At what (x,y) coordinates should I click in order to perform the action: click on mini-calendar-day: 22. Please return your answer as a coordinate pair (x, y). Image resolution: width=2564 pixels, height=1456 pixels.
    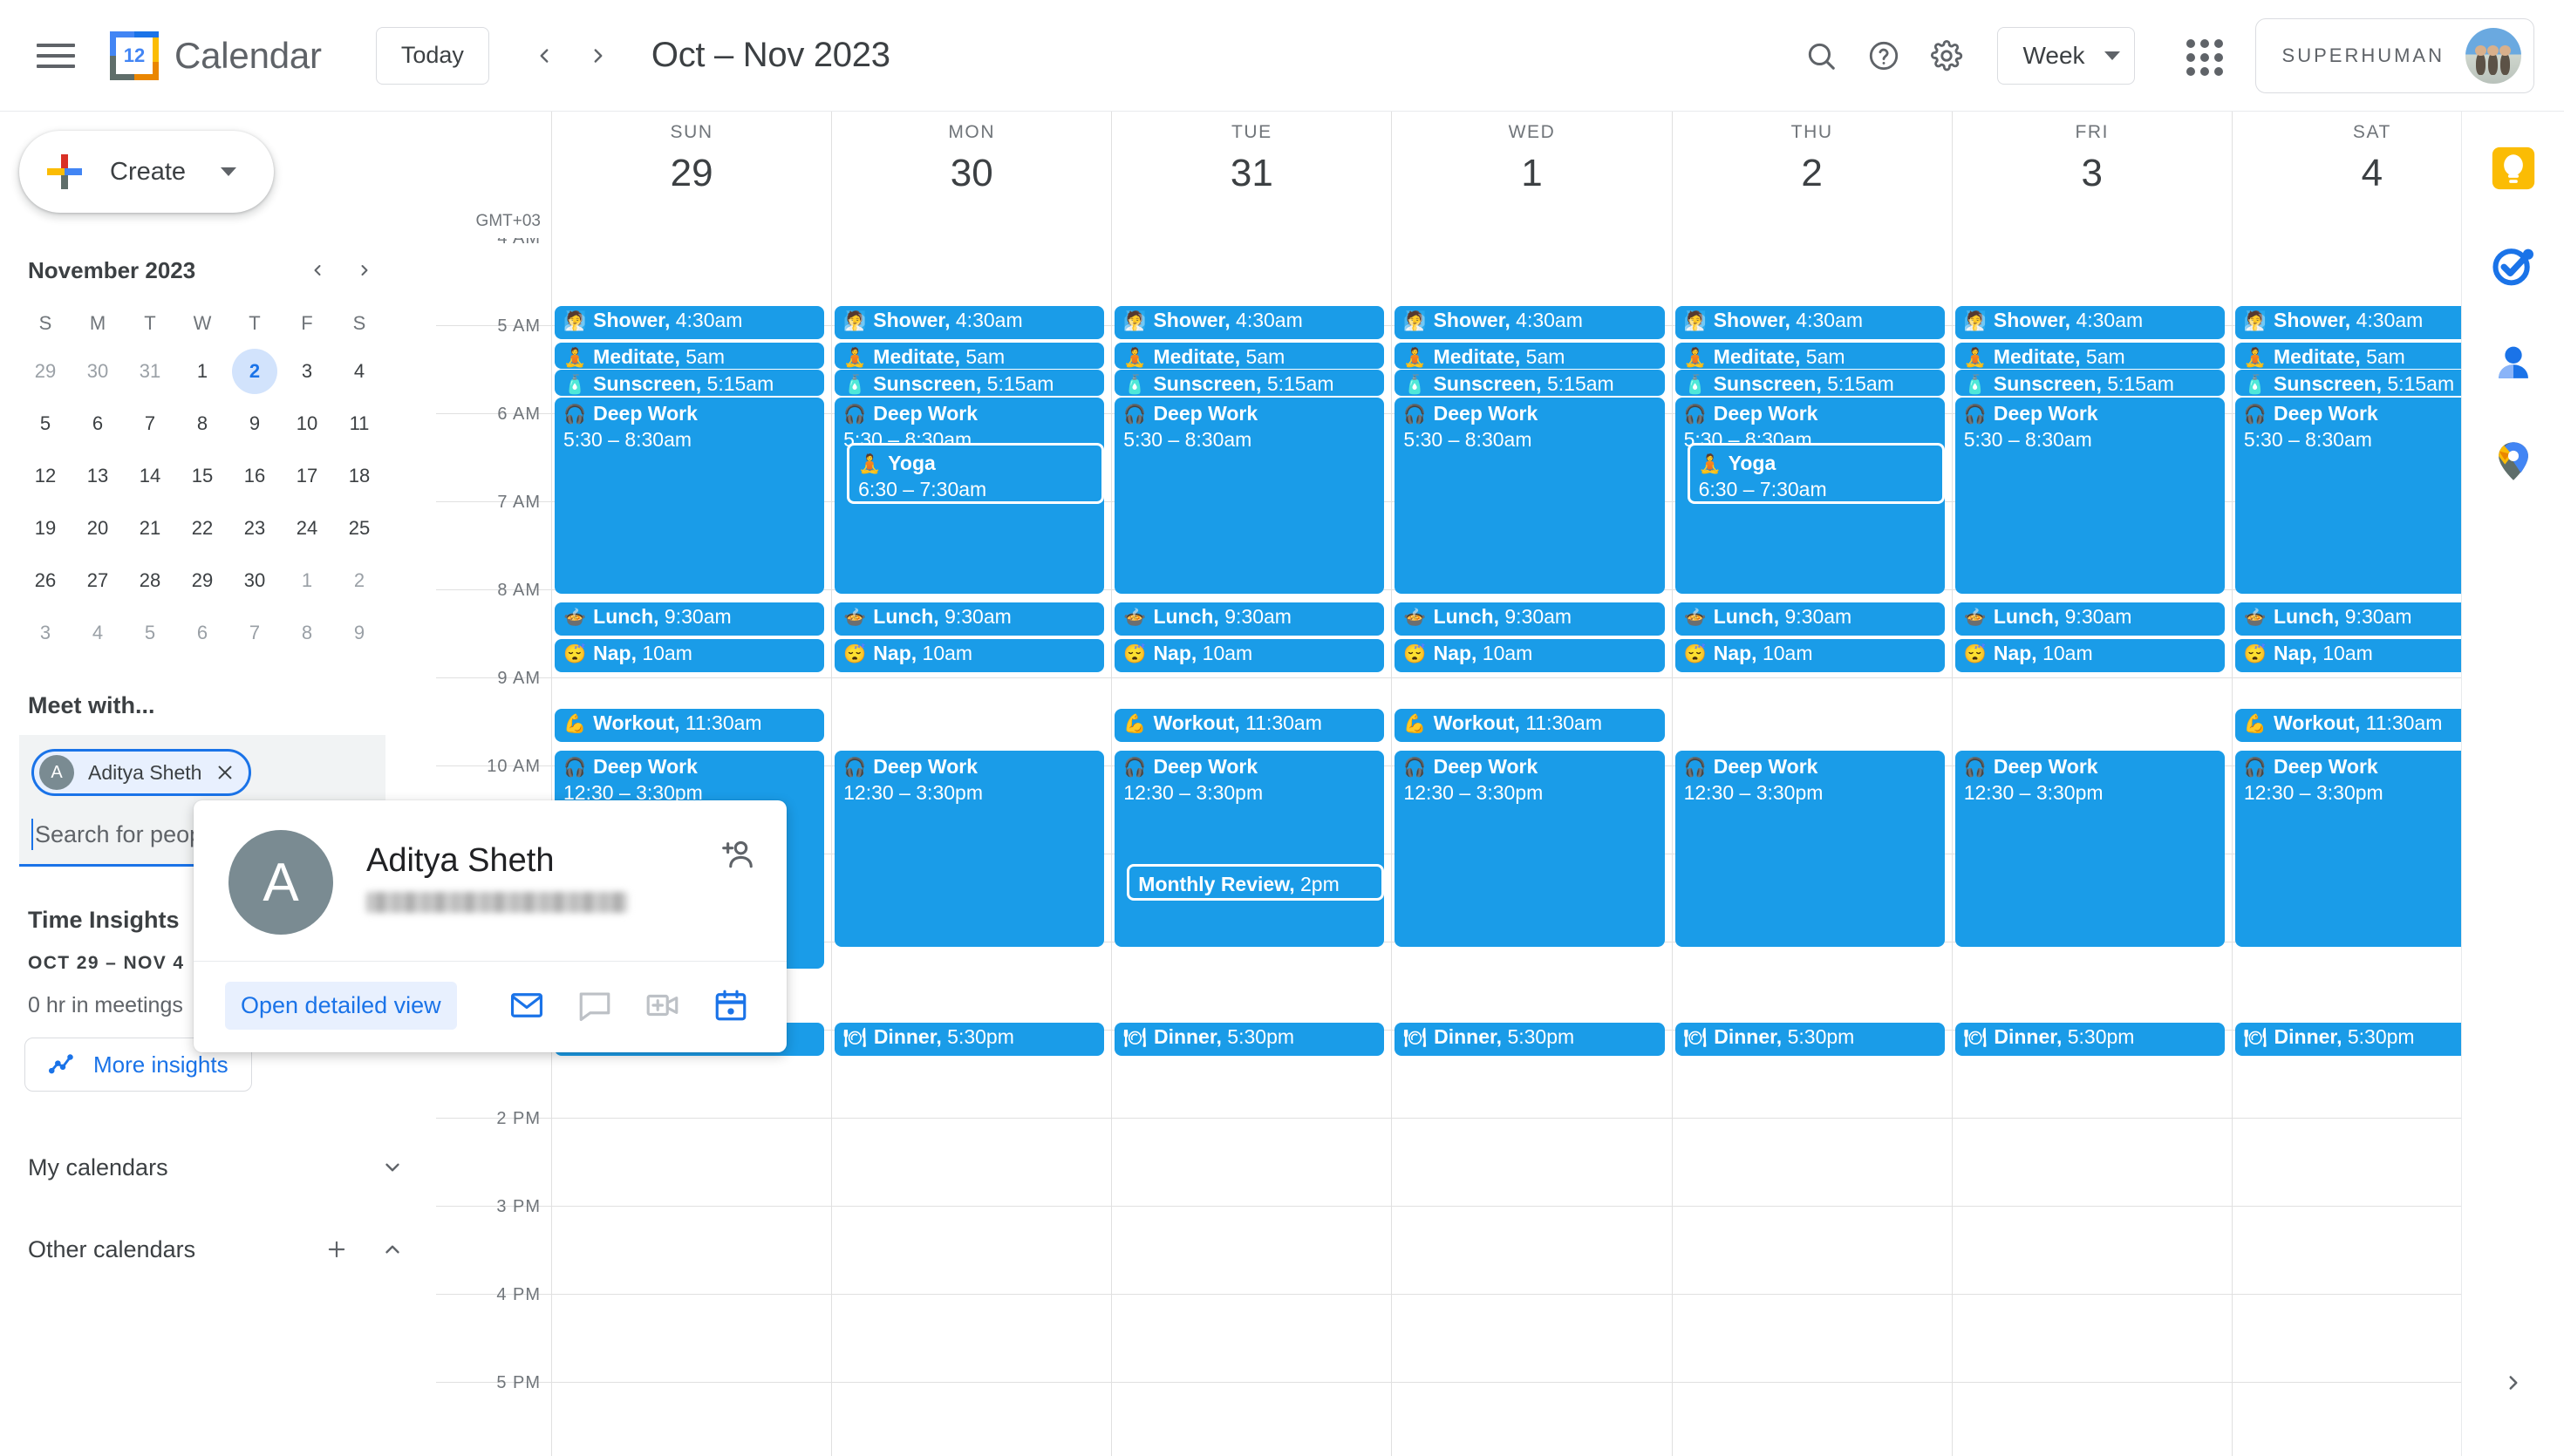
    Looking at the image, I should click on (202, 528).